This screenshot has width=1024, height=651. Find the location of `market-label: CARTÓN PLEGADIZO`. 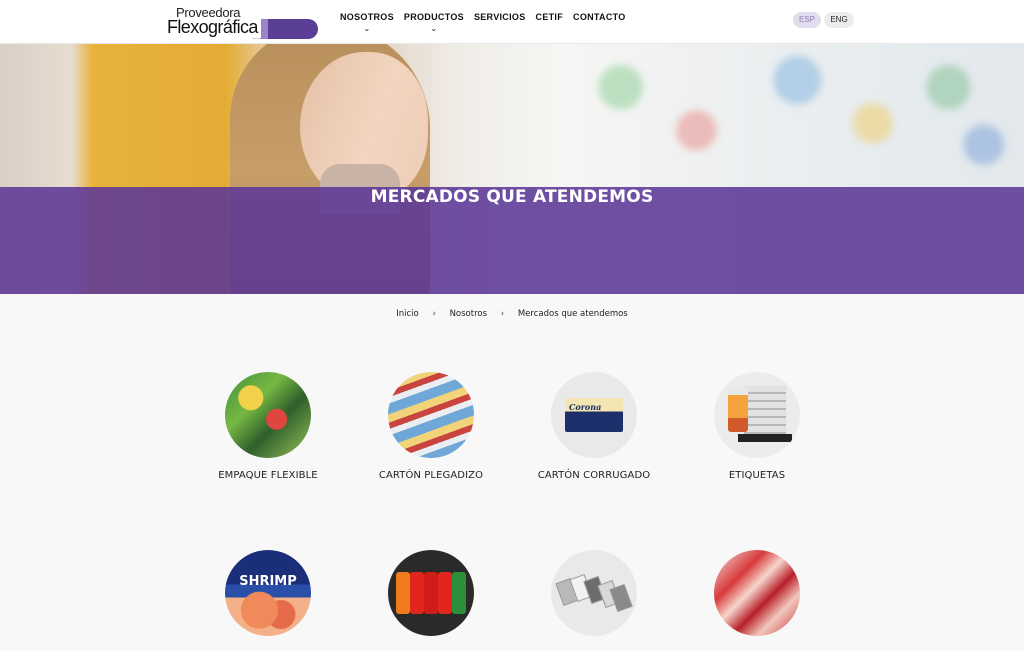

market-label: CARTÓN PLEGADIZO is located at coordinates (431, 475).